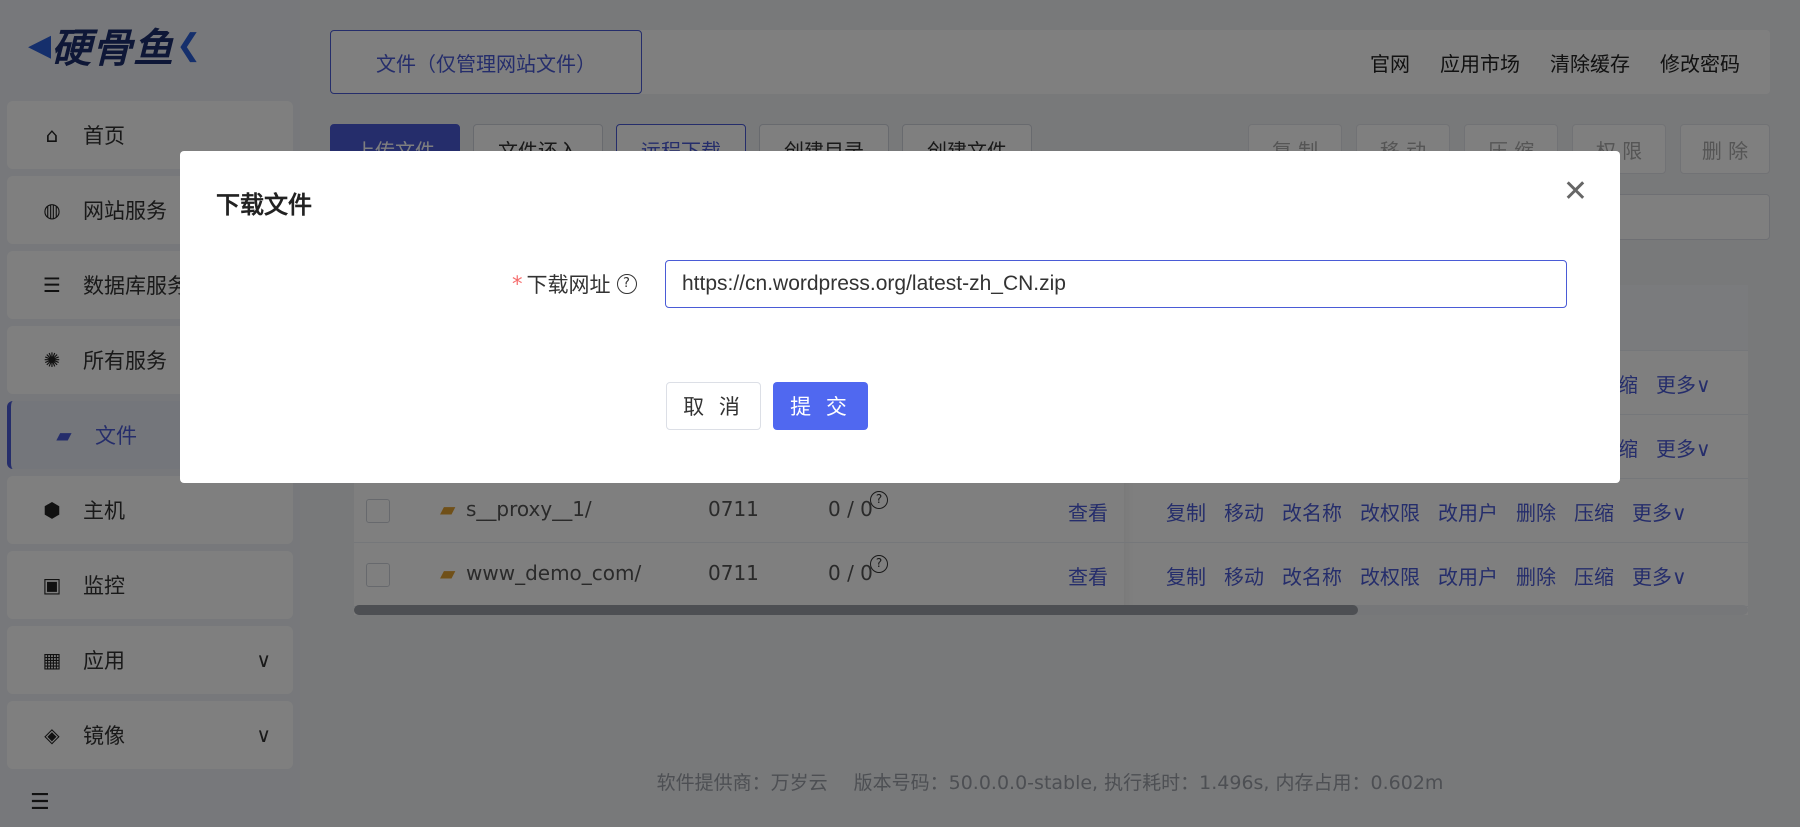  What do you see at coordinates (1575, 192) in the screenshot?
I see `close-icon: ✕` at bounding box center [1575, 192].